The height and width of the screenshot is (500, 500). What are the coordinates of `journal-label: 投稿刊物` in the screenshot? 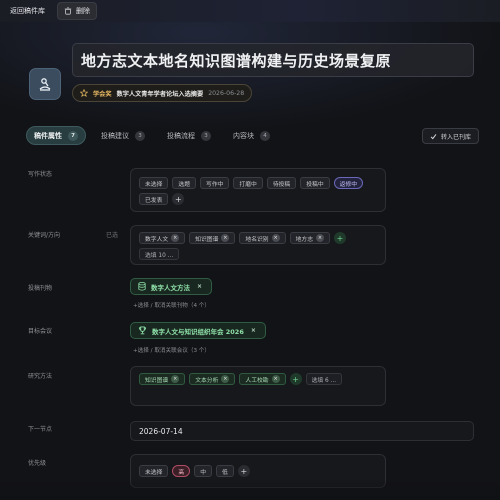 It's located at (40, 288).